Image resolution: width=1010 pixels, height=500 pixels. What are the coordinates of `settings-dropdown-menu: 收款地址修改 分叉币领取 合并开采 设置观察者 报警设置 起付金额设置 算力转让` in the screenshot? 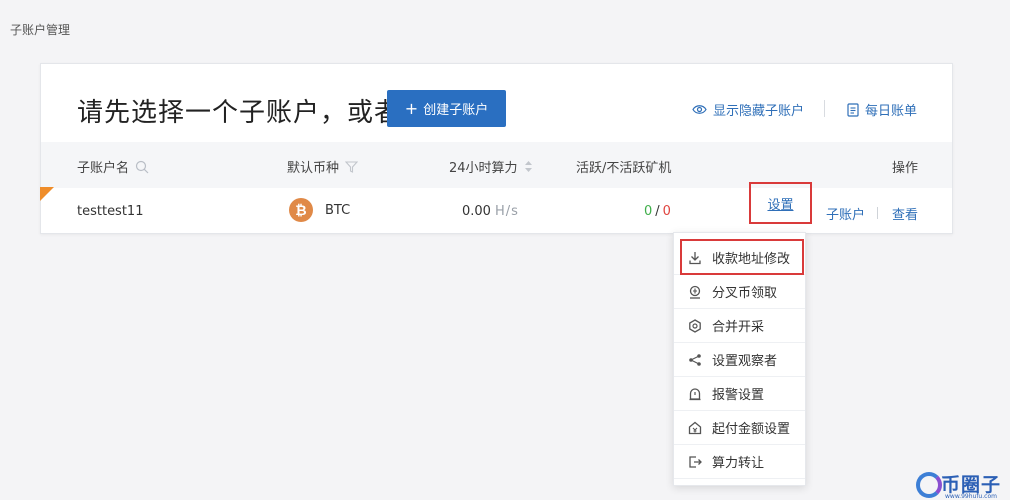 It's located at (739, 359).